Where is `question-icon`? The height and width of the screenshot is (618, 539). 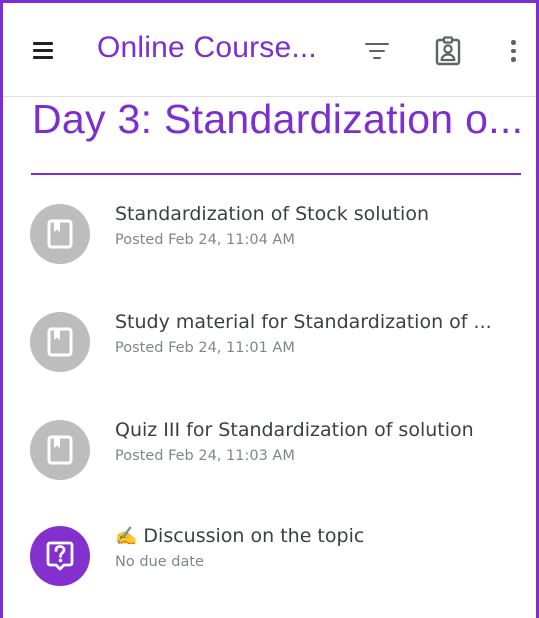
question-icon is located at coordinates (60, 556).